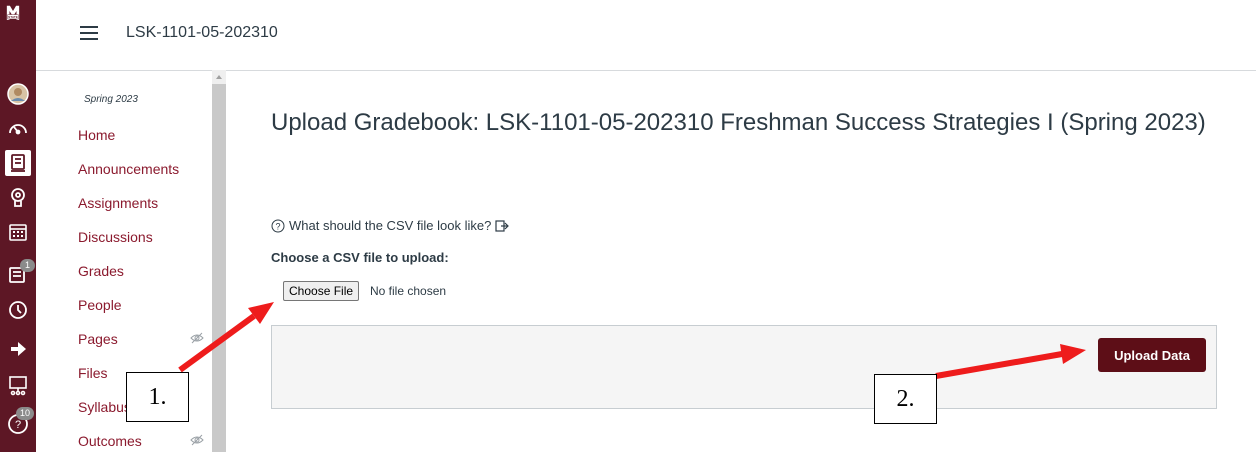  What do you see at coordinates (110, 441) in the screenshot?
I see `nav-item-outcomes: Outcomes` at bounding box center [110, 441].